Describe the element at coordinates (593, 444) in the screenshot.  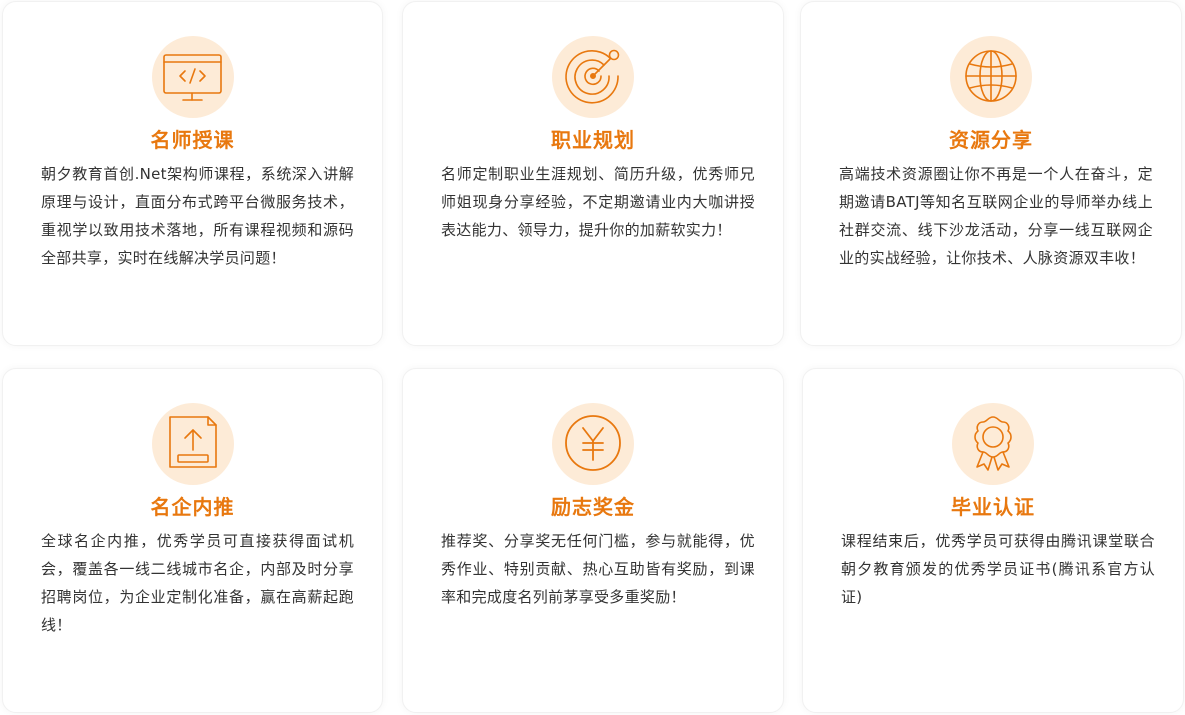
I see `yuan-coin-icon` at that location.